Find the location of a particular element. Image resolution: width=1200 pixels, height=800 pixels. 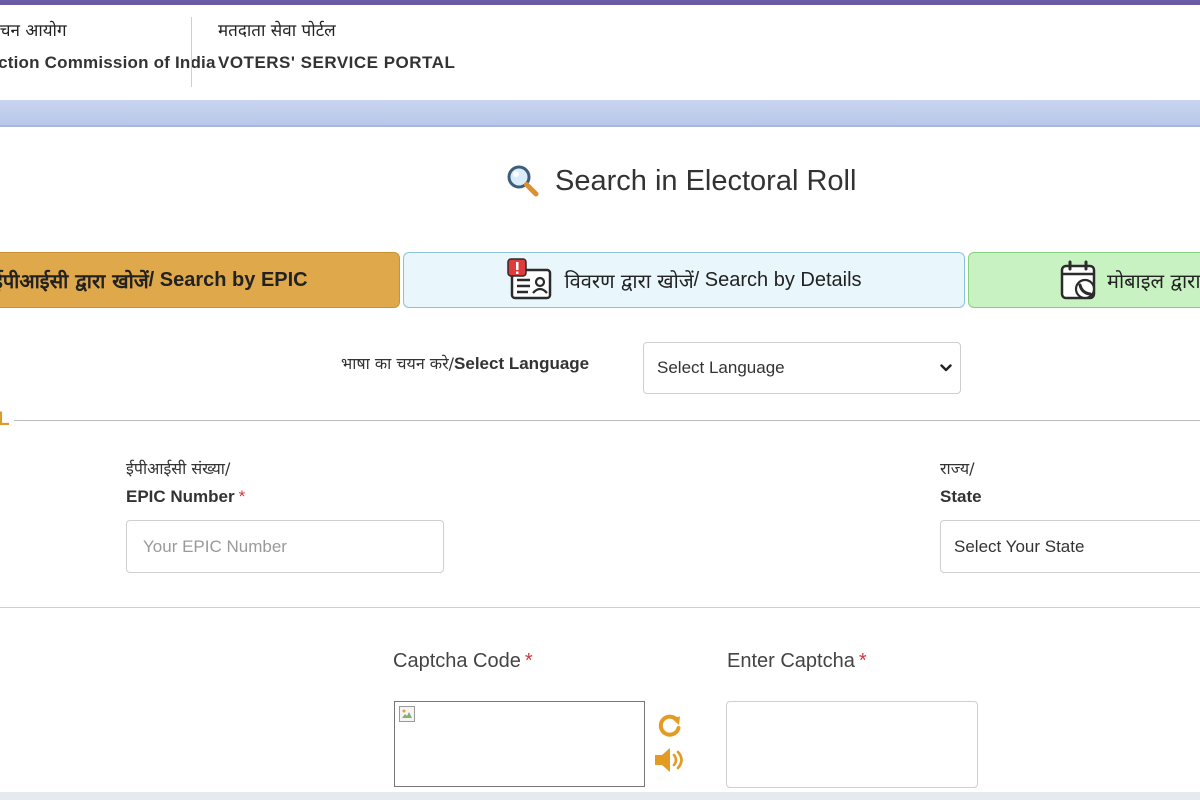

language-label-english: Select Language is located at coordinates (522, 363).